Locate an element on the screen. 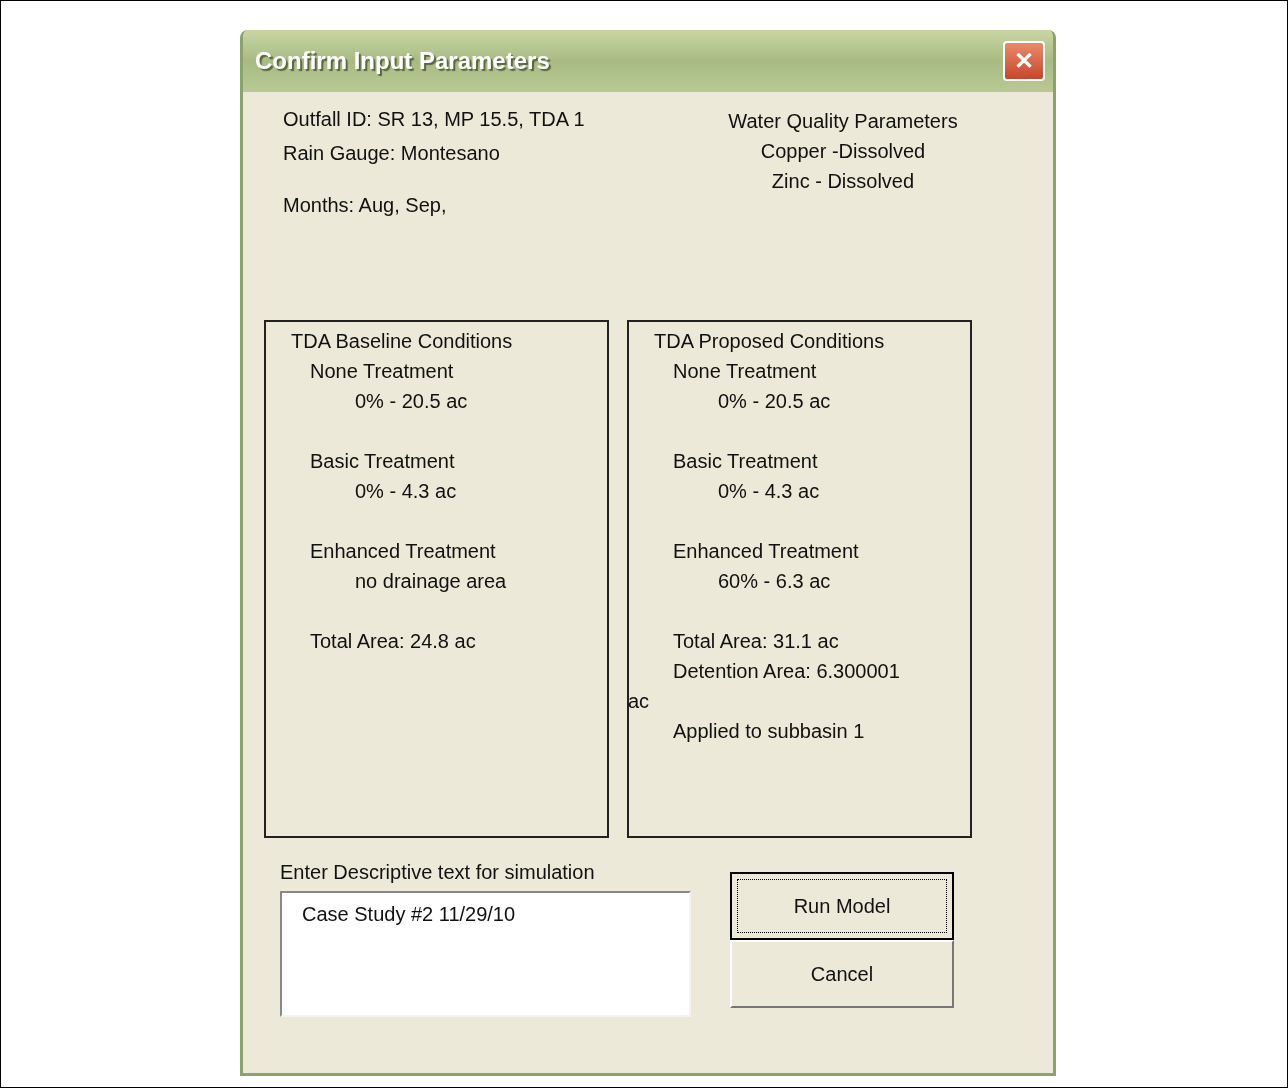  description-field: Case Study #2 11/29/10 is located at coordinates (485, 954).